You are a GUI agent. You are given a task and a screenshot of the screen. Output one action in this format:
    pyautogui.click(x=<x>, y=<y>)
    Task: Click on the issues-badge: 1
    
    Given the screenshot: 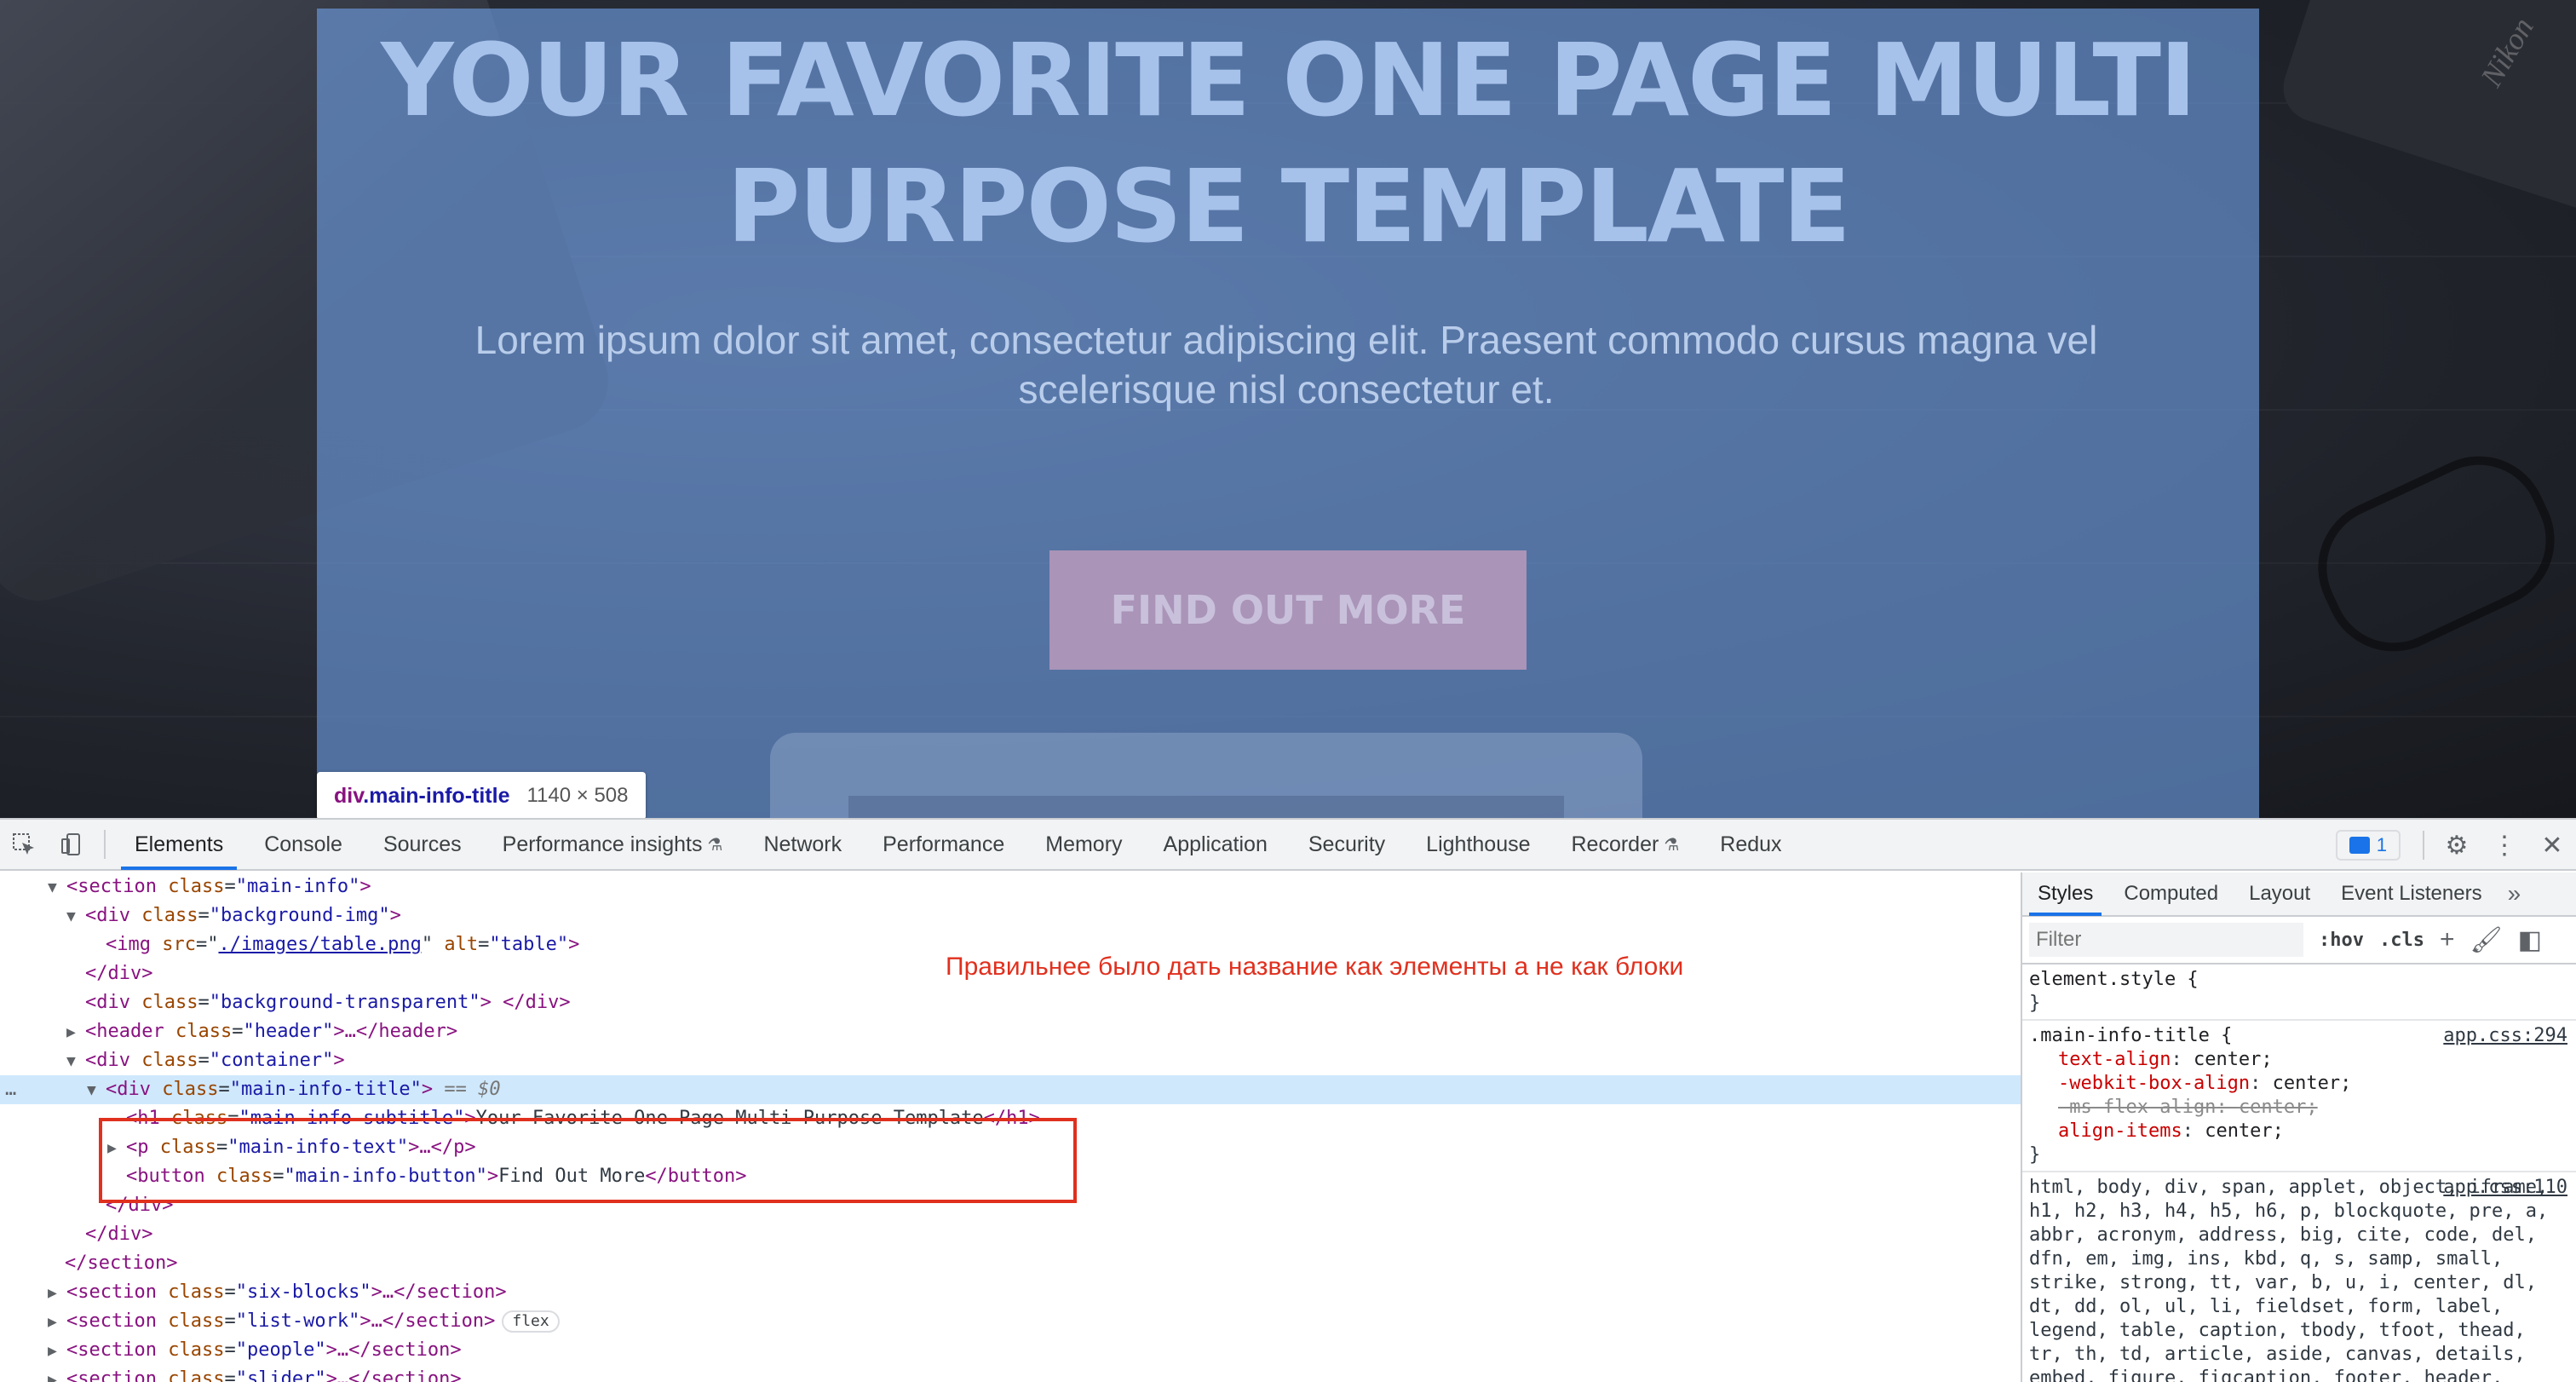 What is the action you would take?
    pyautogui.click(x=2368, y=845)
    